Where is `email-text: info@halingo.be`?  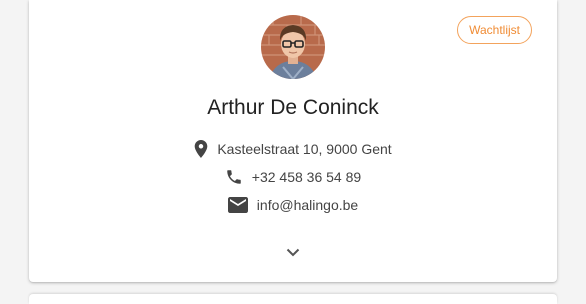
email-text: info@halingo.be is located at coordinates (307, 205).